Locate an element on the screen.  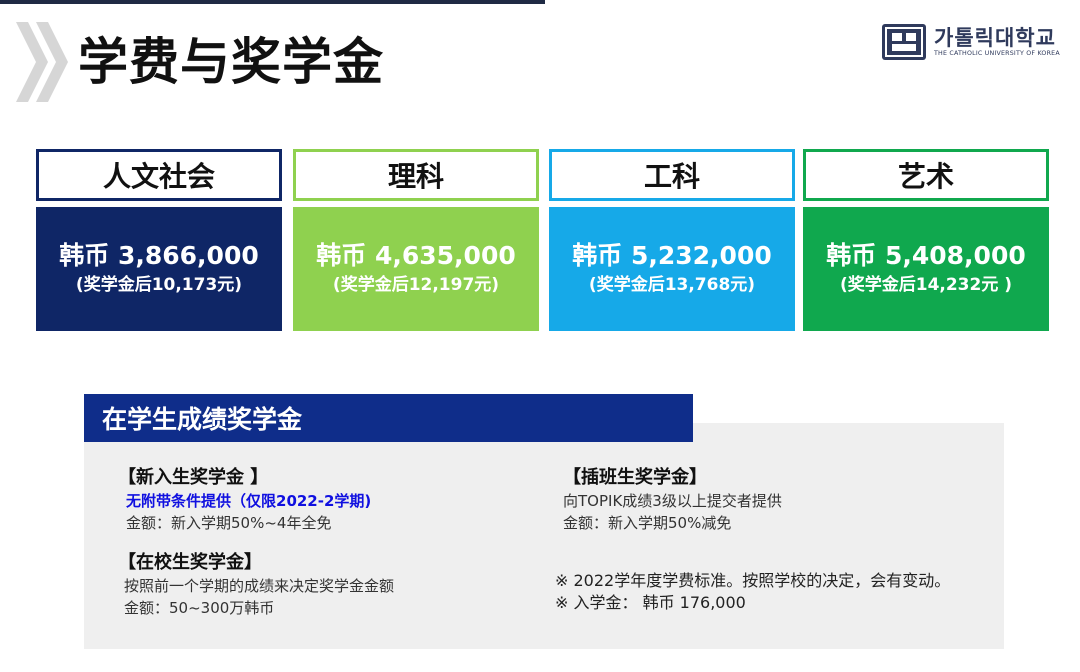
top-accent-bar is located at coordinates (272, 2).